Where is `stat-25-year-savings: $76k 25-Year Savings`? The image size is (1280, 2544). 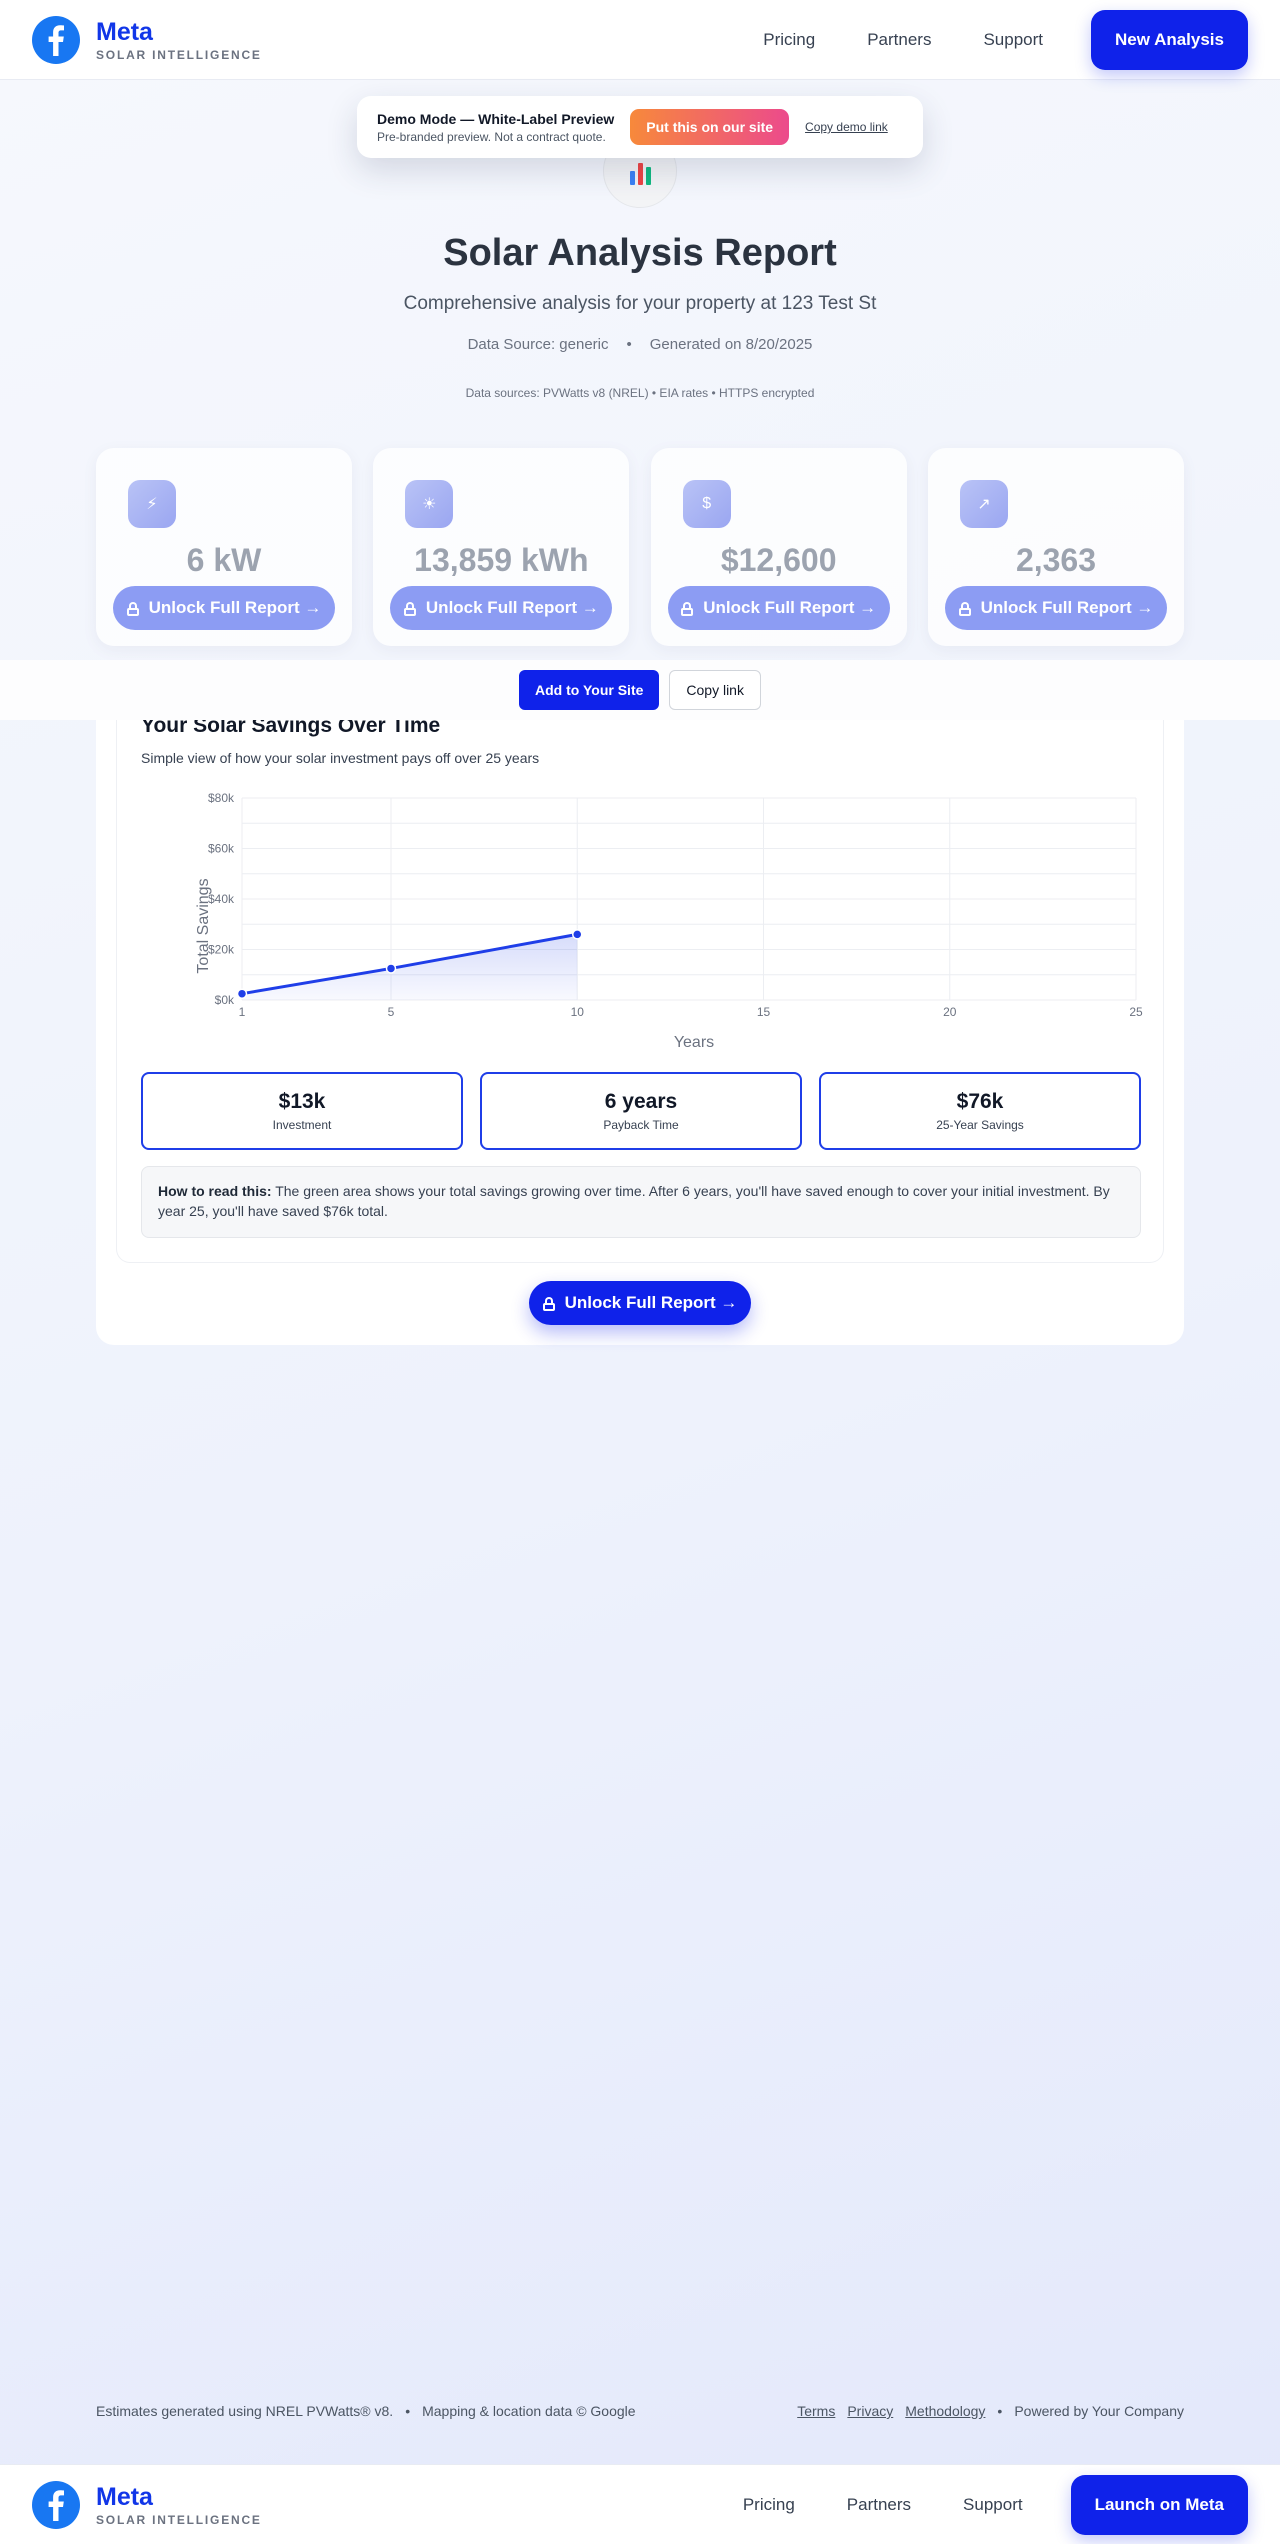 stat-25-year-savings: $76k 25-Year Savings is located at coordinates (980, 1111).